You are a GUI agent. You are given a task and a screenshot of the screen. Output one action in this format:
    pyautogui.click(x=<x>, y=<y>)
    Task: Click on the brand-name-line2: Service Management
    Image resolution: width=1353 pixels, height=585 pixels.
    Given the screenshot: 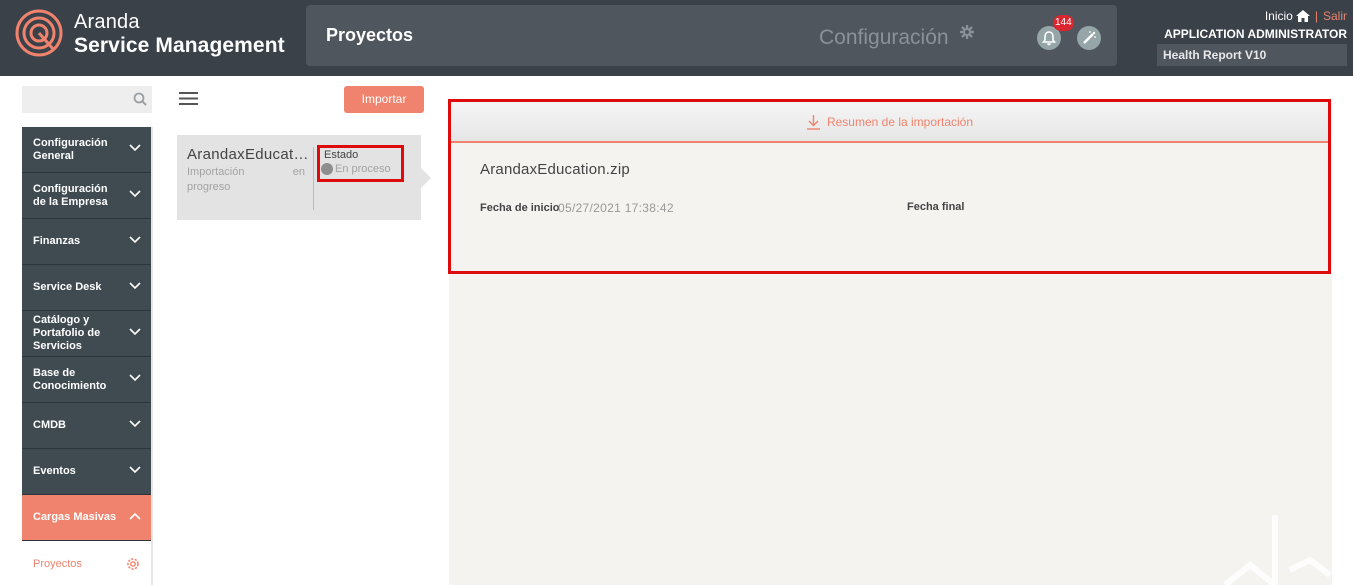 What is the action you would take?
    pyautogui.click(x=179, y=45)
    